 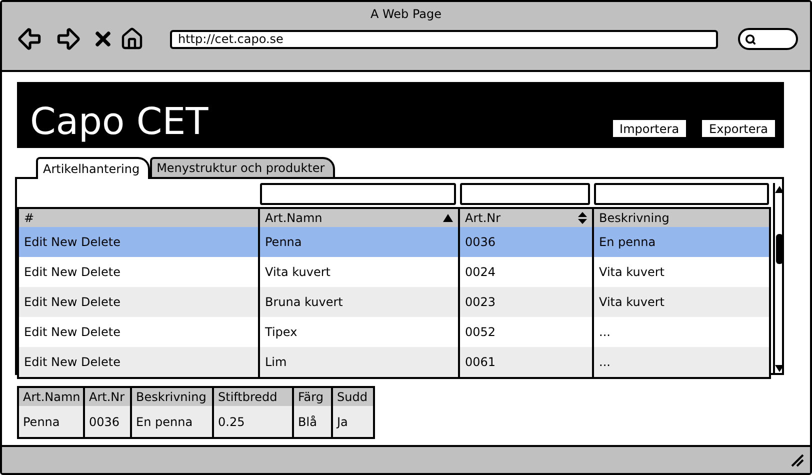 I want to click on sort-up-icon, so click(x=448, y=218).